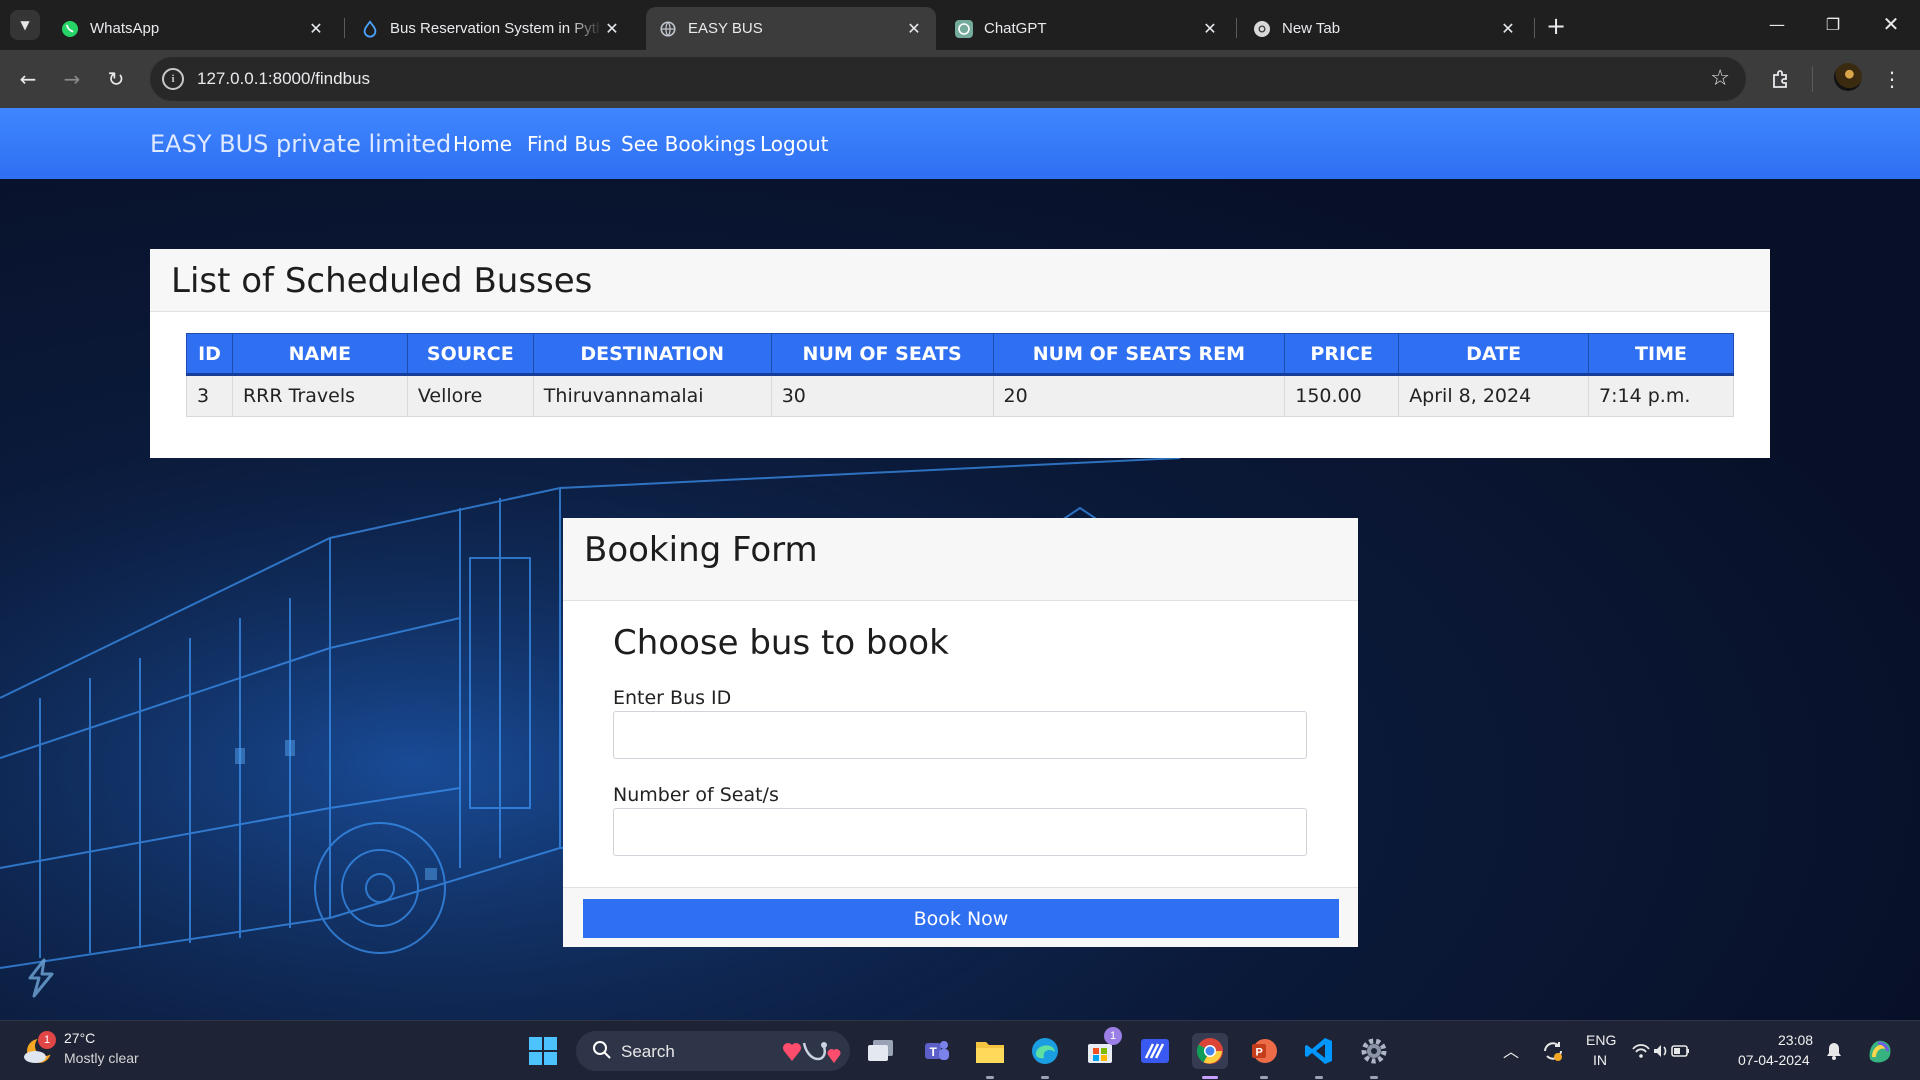 Image resolution: width=1920 pixels, height=1080 pixels. I want to click on tab-search-button: ▼, so click(25, 25).